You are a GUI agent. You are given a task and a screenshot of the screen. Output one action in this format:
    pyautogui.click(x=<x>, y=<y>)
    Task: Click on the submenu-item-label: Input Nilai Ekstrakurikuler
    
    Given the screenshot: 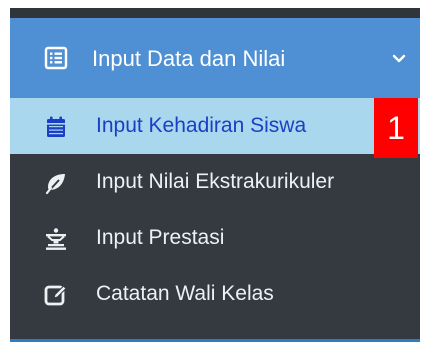 What is the action you would take?
    pyautogui.click(x=215, y=181)
    